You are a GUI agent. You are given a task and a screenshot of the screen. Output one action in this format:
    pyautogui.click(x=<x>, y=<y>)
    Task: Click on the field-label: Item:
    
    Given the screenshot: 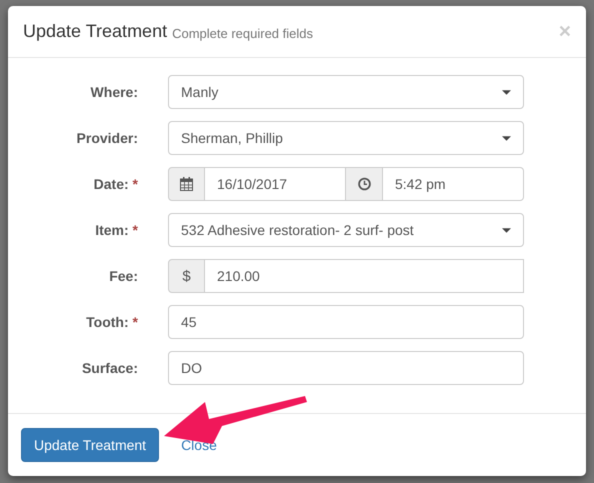 What is the action you would take?
    pyautogui.click(x=112, y=230)
    